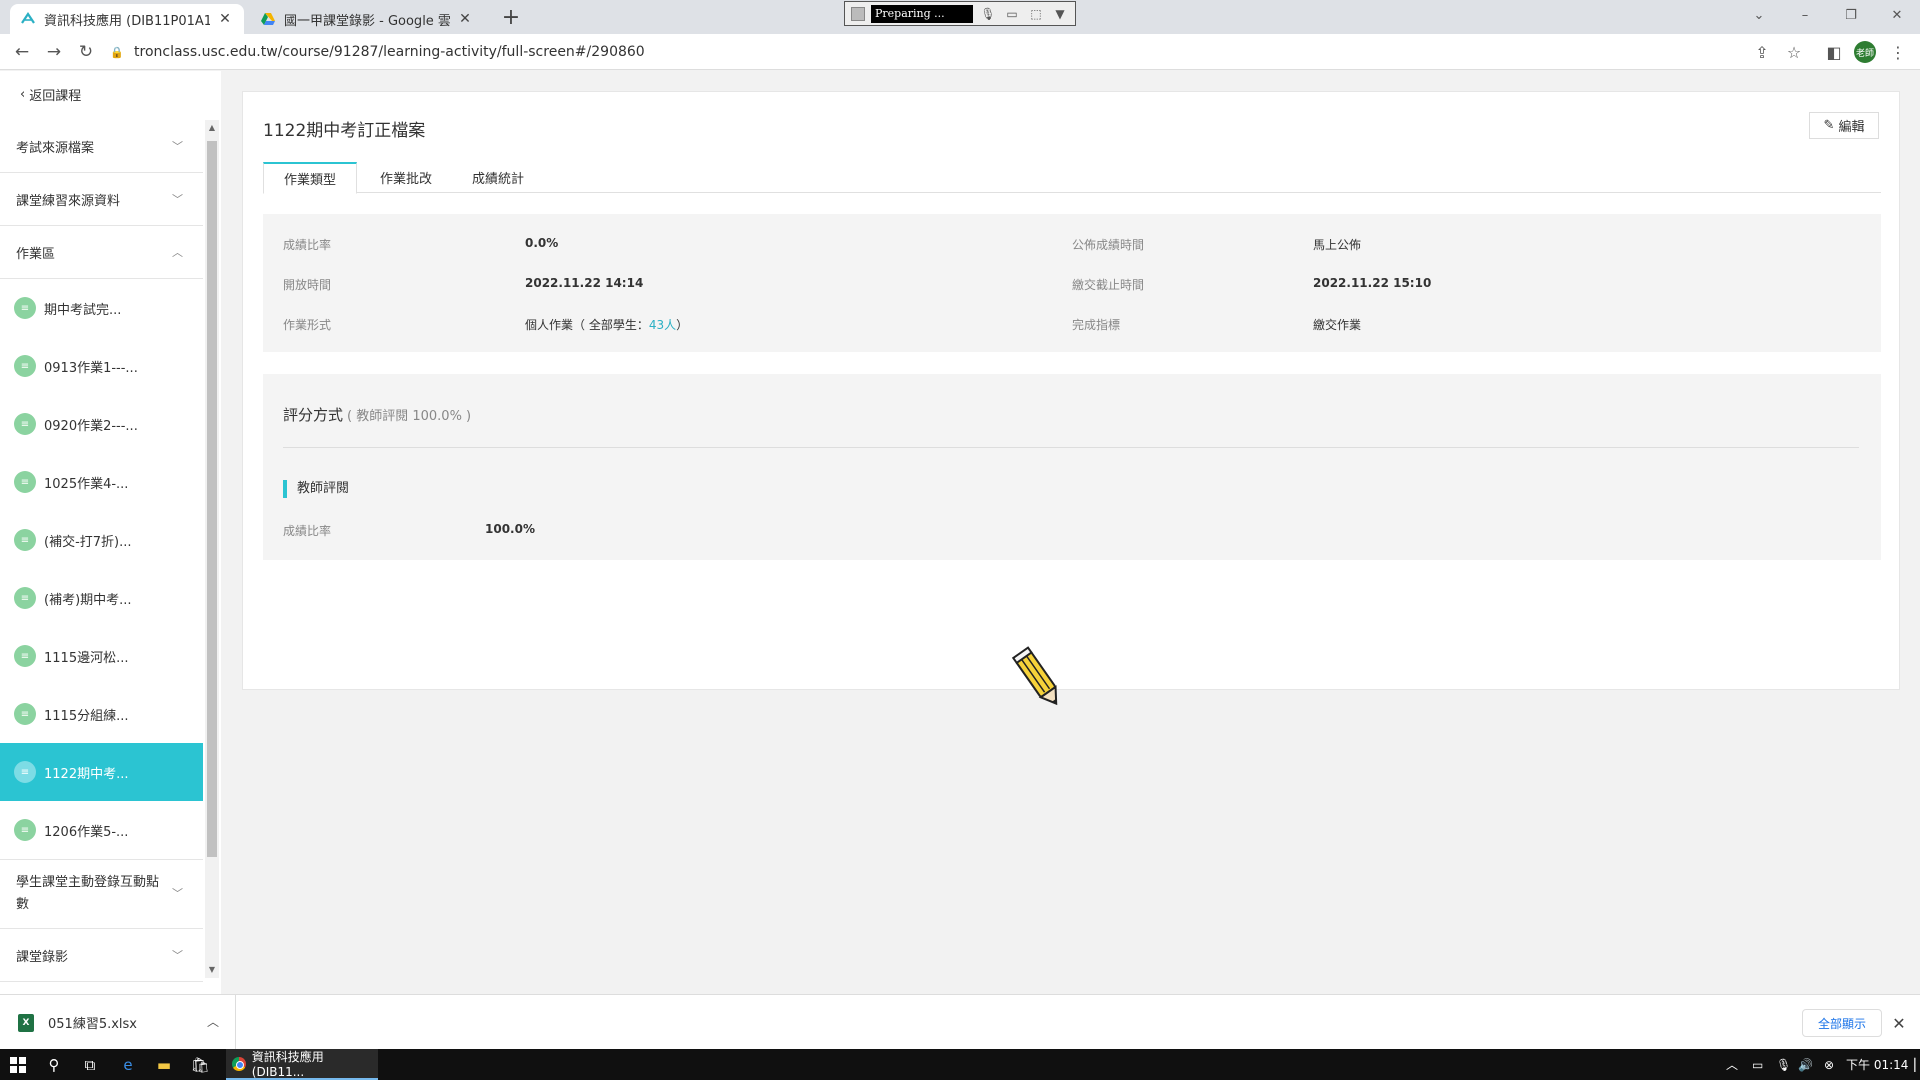 The height and width of the screenshot is (1080, 1920). What do you see at coordinates (200, 1064) in the screenshot?
I see `store-icon: 🛍` at bounding box center [200, 1064].